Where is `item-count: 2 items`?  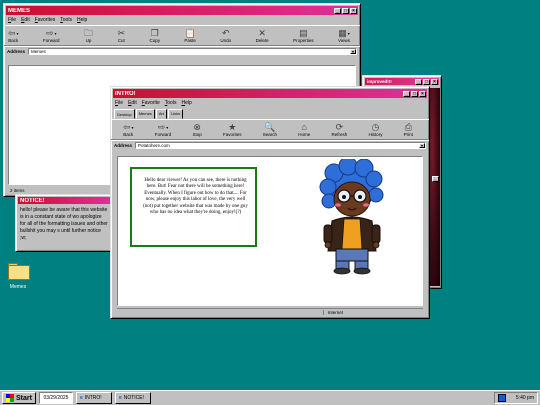
item-count: 2 items is located at coordinates (17, 190).